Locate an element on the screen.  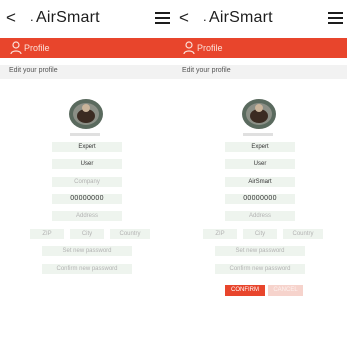
company-field: Company is located at coordinates (87, 182).